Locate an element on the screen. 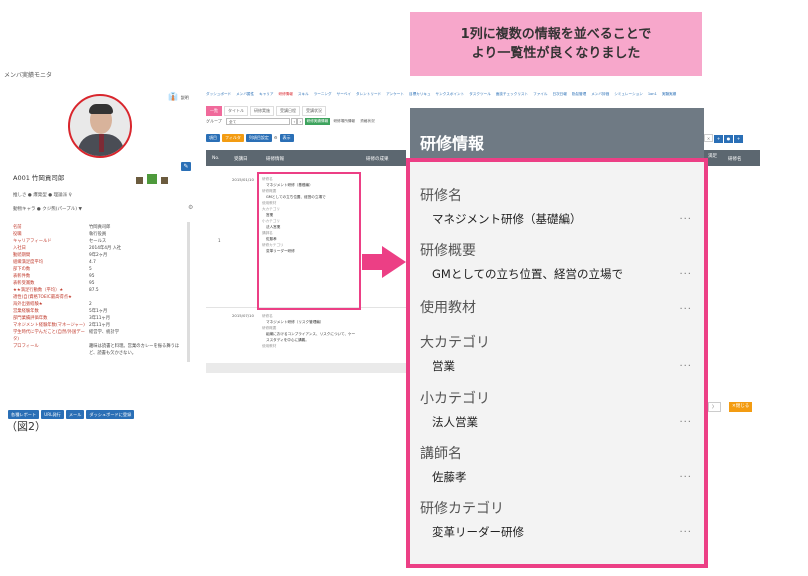 This screenshot has width=808, height=576. add-icon: + is located at coordinates (718, 139).